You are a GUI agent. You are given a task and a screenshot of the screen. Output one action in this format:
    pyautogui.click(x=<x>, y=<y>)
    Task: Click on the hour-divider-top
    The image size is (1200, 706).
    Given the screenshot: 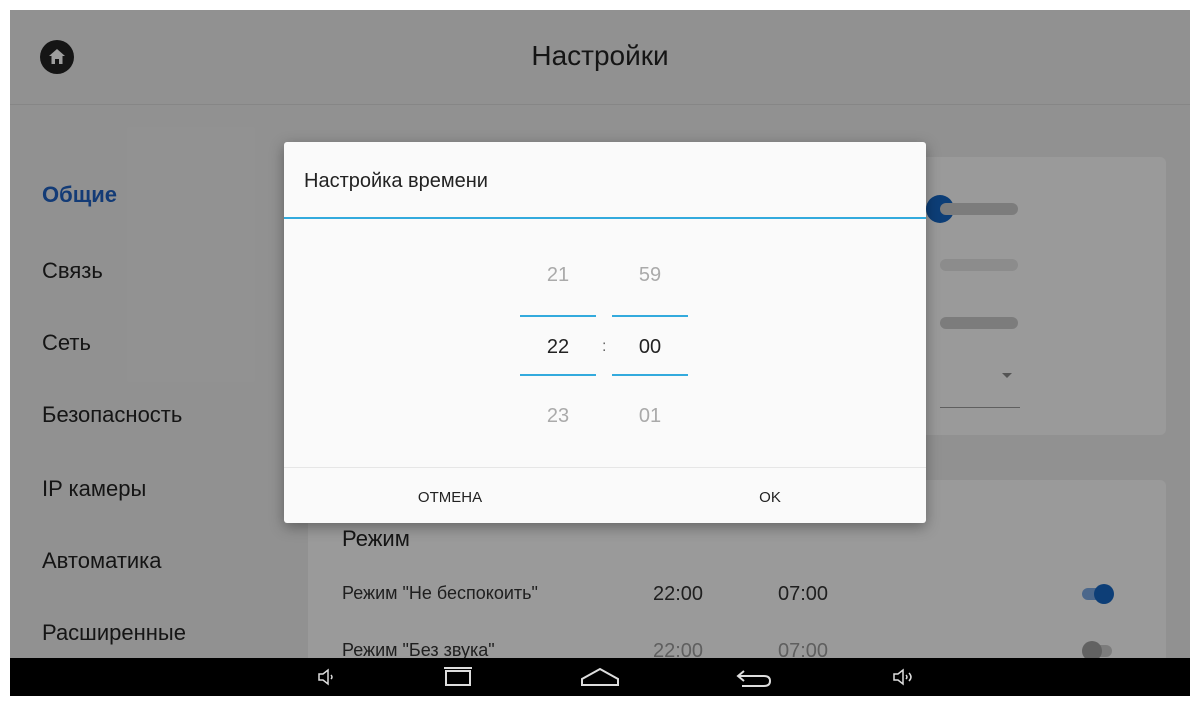 What is the action you would take?
    pyautogui.click(x=558, y=316)
    